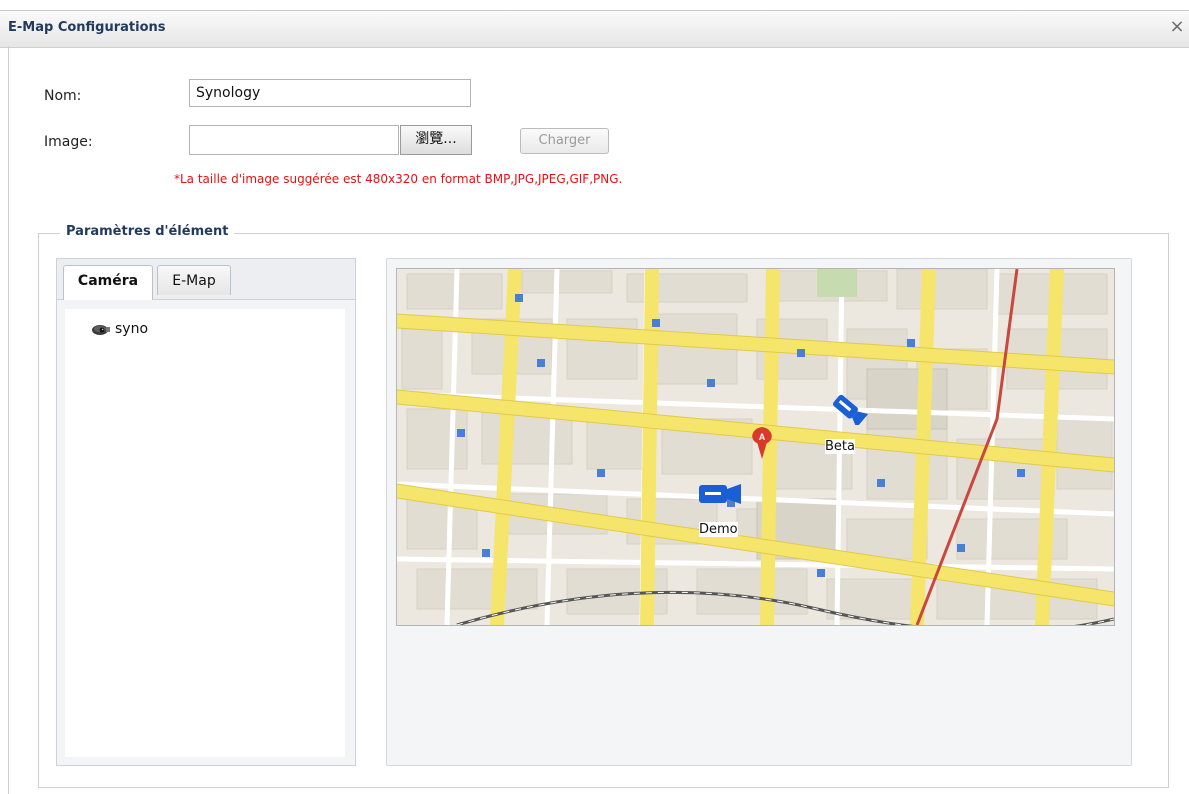 The height and width of the screenshot is (794, 1189). Describe the element at coordinates (762, 437) in the screenshot. I see `map-pin-letter: A` at that location.